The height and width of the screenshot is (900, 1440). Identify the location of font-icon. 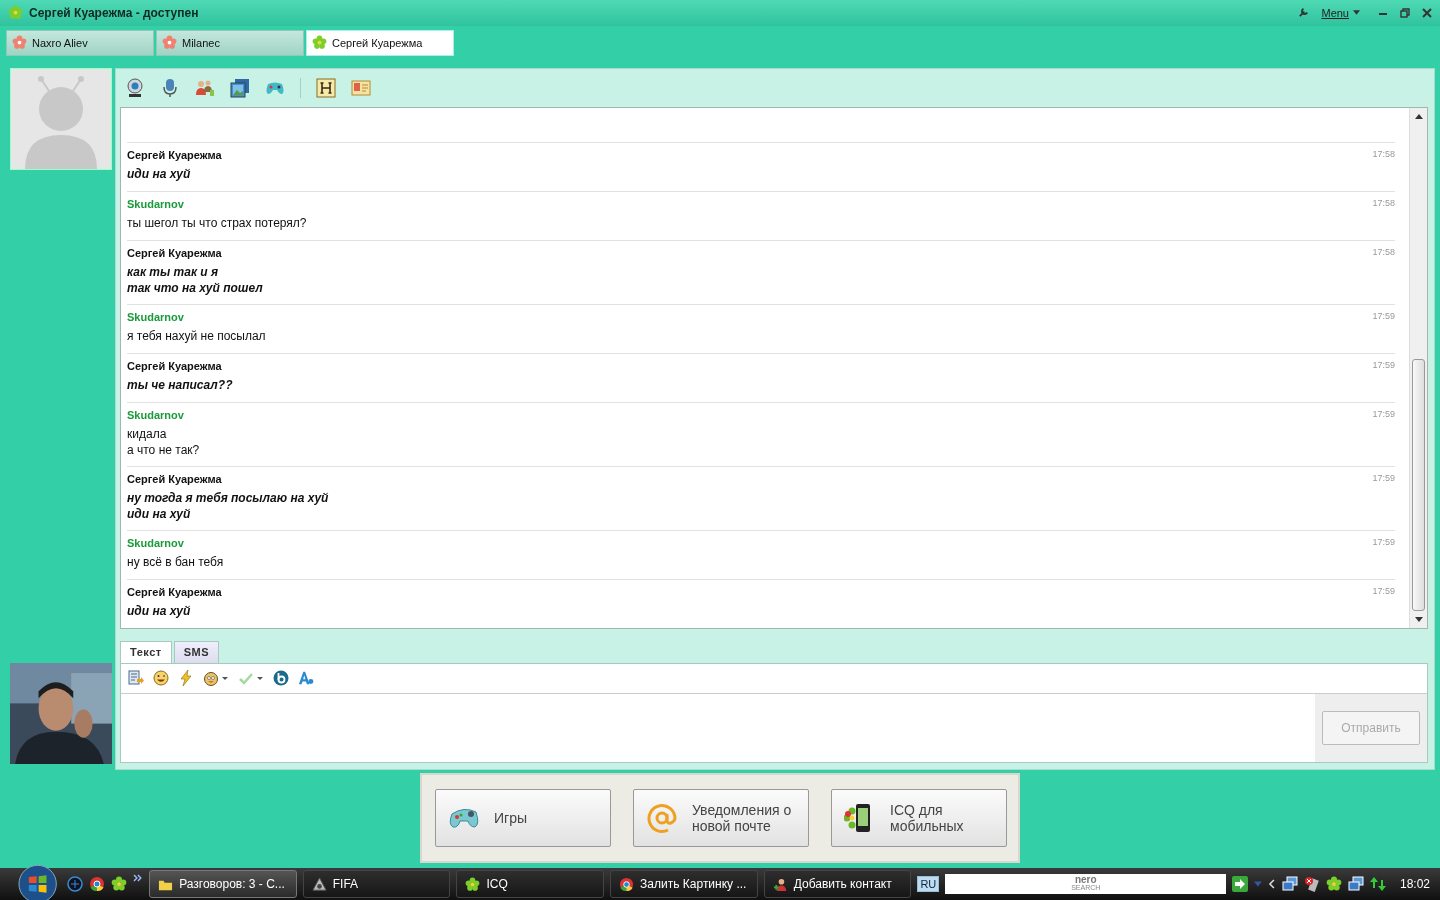
(306, 678).